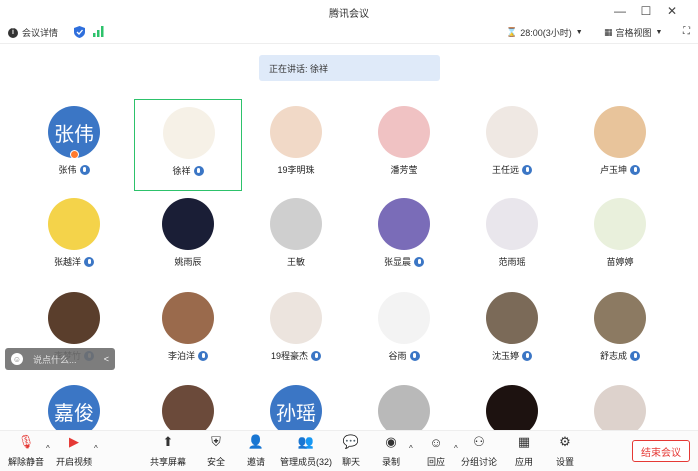 The height and width of the screenshot is (471, 698). What do you see at coordinates (296, 412) in the screenshot?
I see `avatar-initials: 孙瑶` at bounding box center [296, 412].